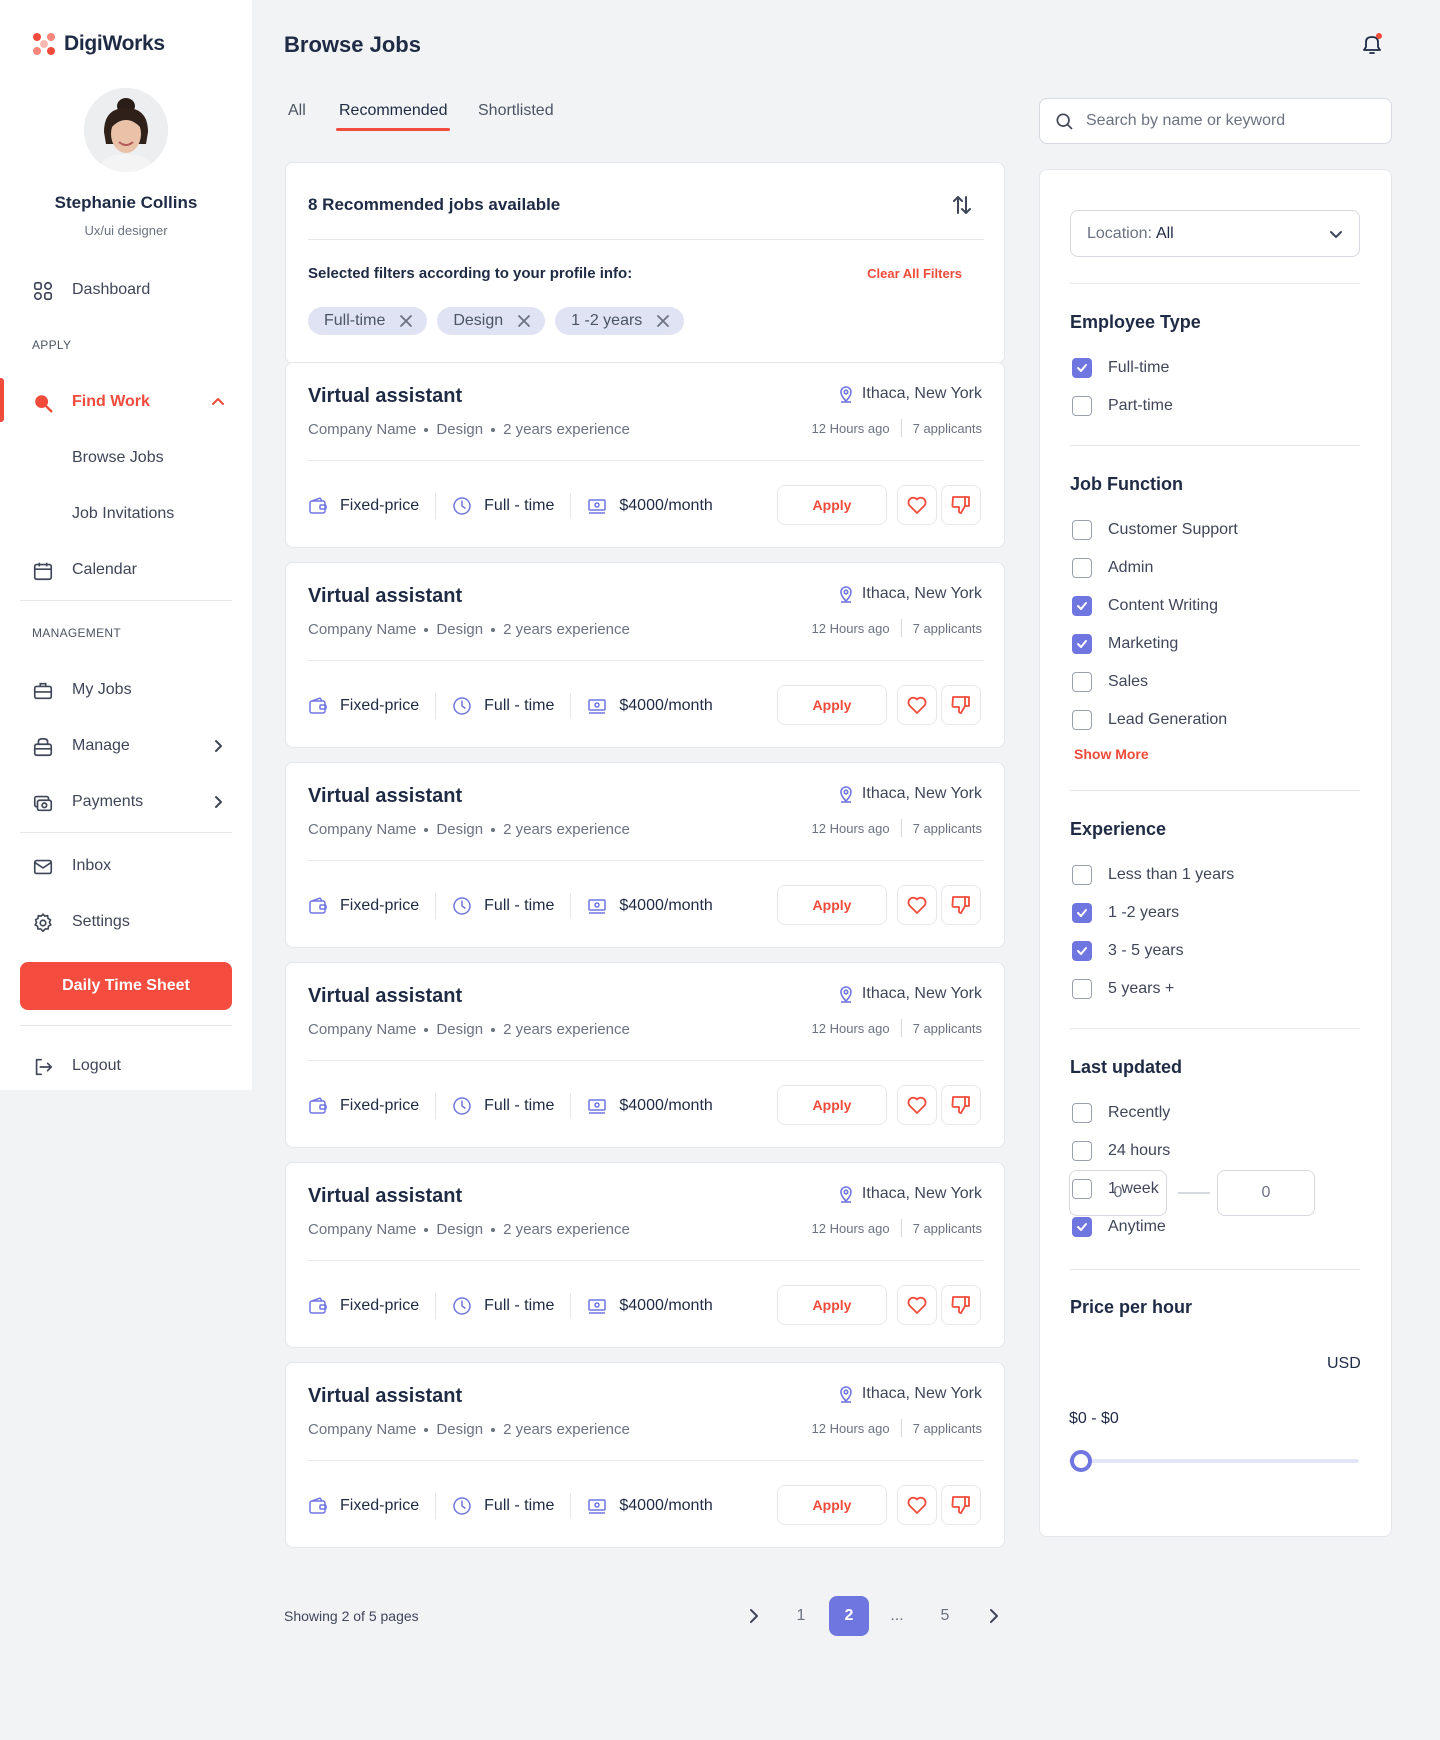 The image size is (1440, 1740). Describe the element at coordinates (1122, 406) in the screenshot. I see `employee-type-option: Part-time` at that location.